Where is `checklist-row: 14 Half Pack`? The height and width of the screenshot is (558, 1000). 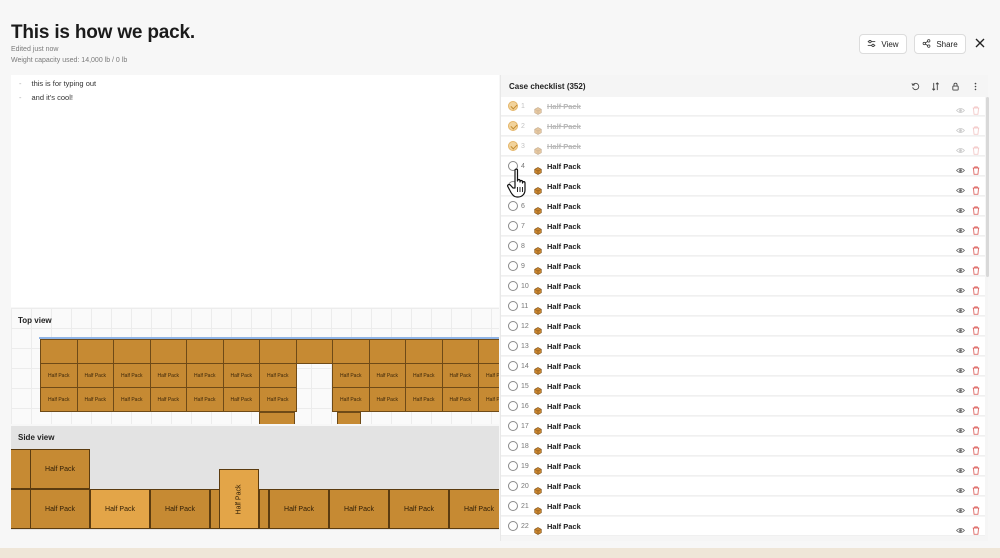 checklist-row: 14 Half Pack is located at coordinates (743, 366).